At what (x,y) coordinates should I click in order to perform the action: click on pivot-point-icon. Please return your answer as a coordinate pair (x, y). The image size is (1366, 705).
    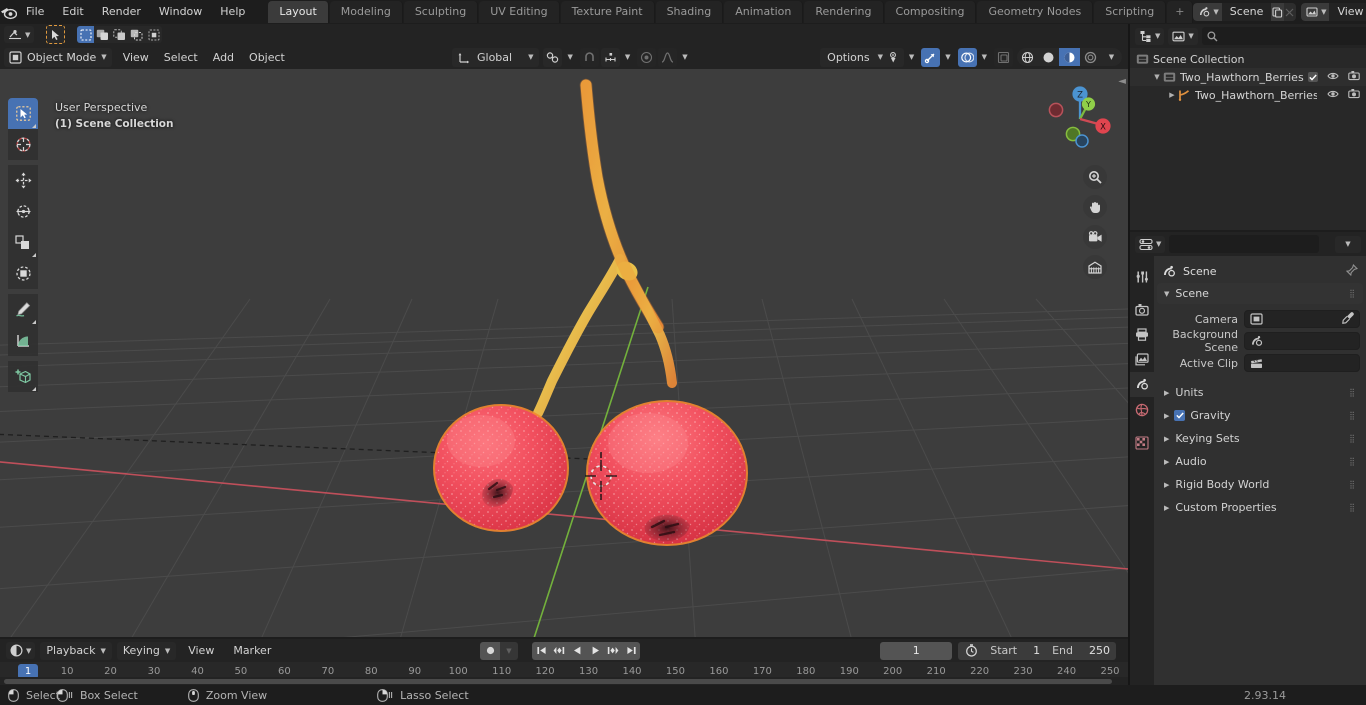
    Looking at the image, I should click on (553, 57).